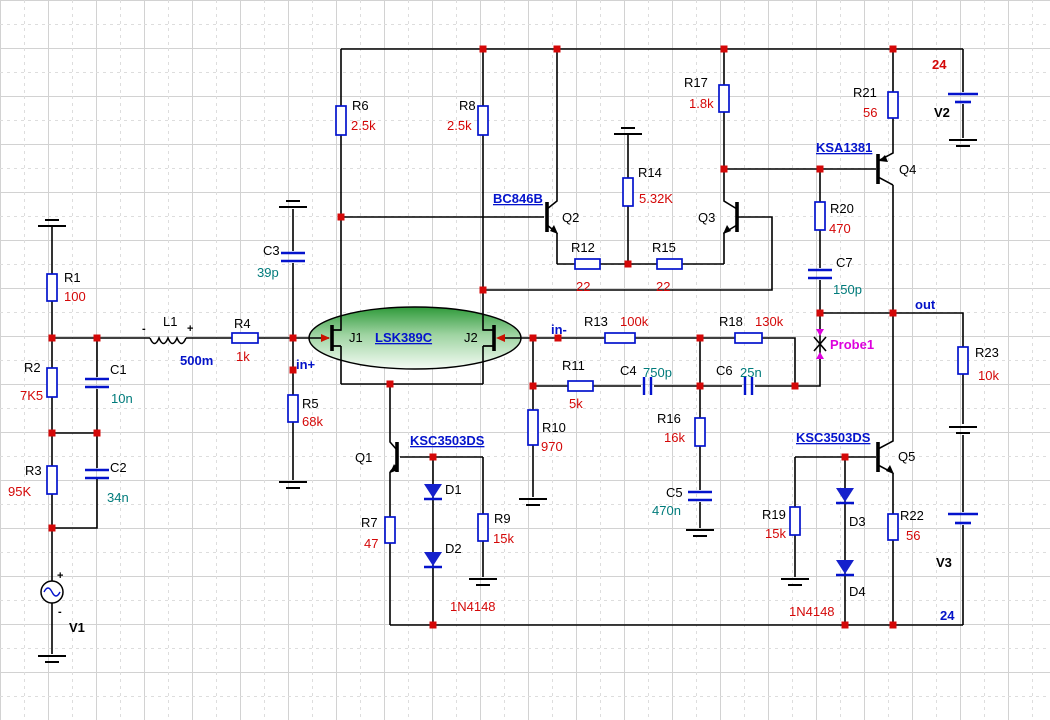  Describe the element at coordinates (942, 112) in the screenshot. I see `source-label: V2` at that location.